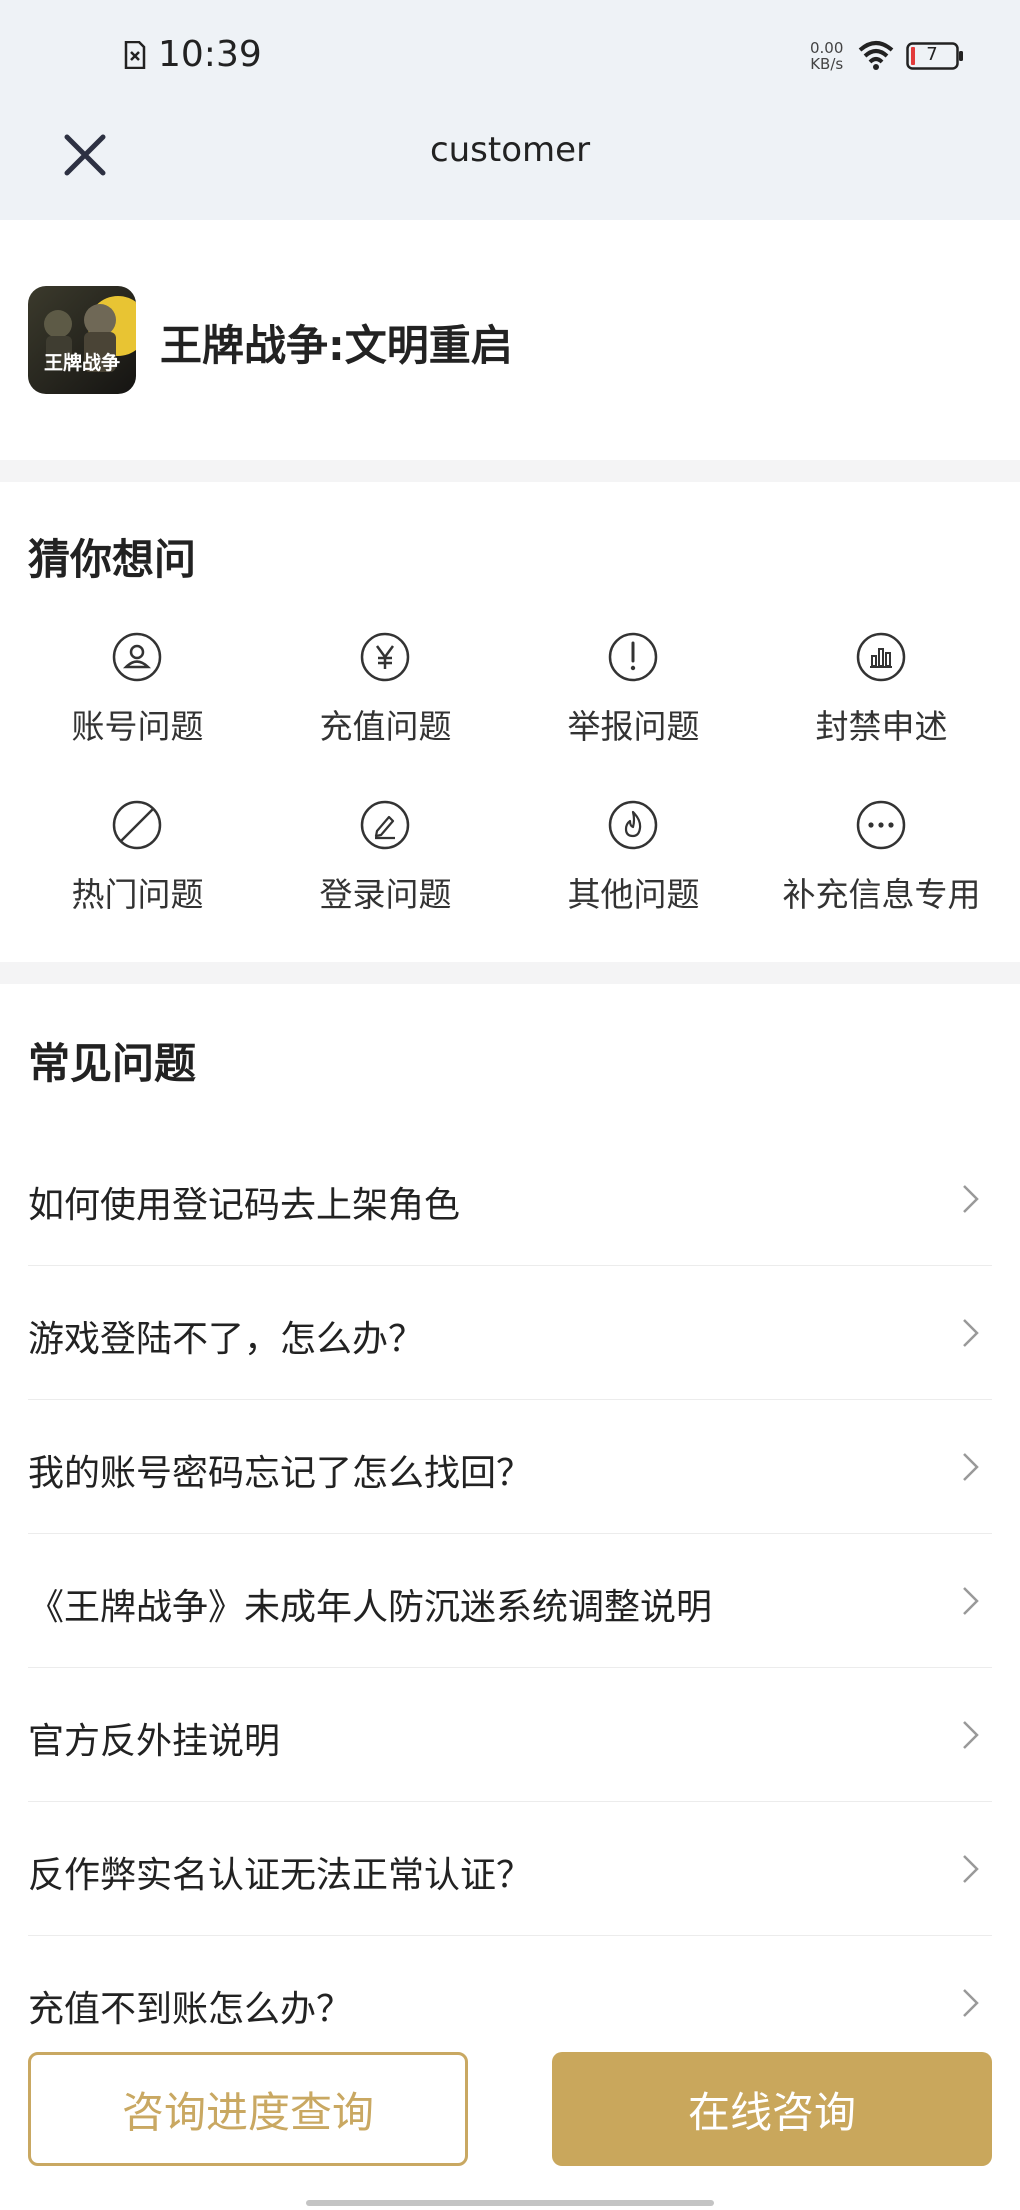  I want to click on wifi-icon, so click(876, 55).